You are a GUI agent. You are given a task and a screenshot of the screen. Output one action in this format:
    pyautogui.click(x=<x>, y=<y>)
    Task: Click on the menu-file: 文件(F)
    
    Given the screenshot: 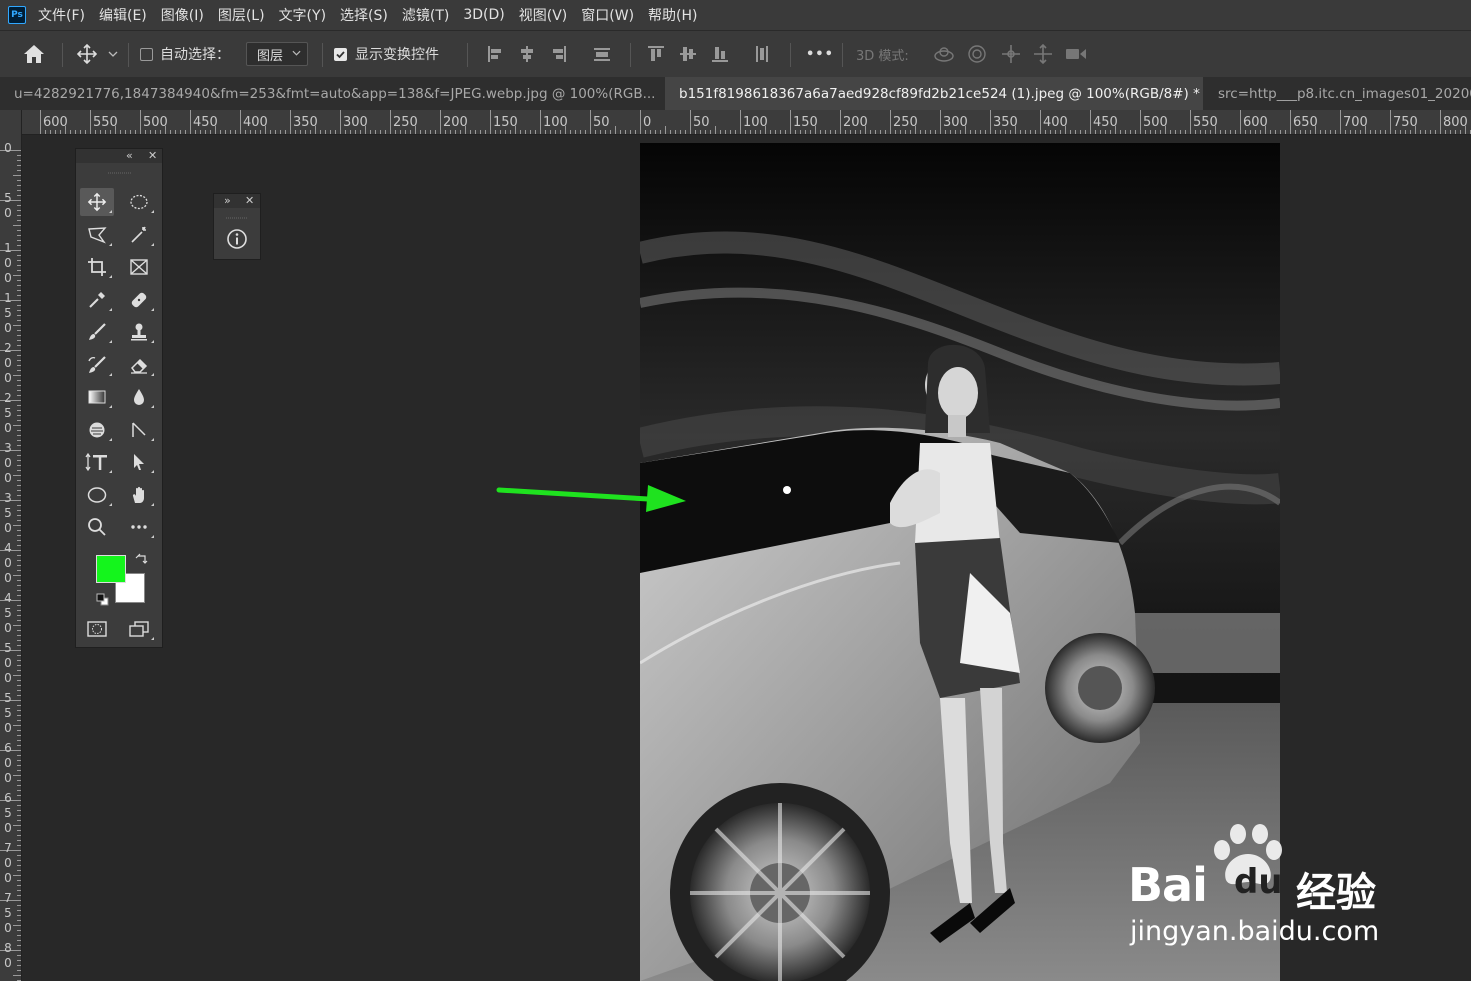 What is the action you would take?
    pyautogui.click(x=61, y=15)
    